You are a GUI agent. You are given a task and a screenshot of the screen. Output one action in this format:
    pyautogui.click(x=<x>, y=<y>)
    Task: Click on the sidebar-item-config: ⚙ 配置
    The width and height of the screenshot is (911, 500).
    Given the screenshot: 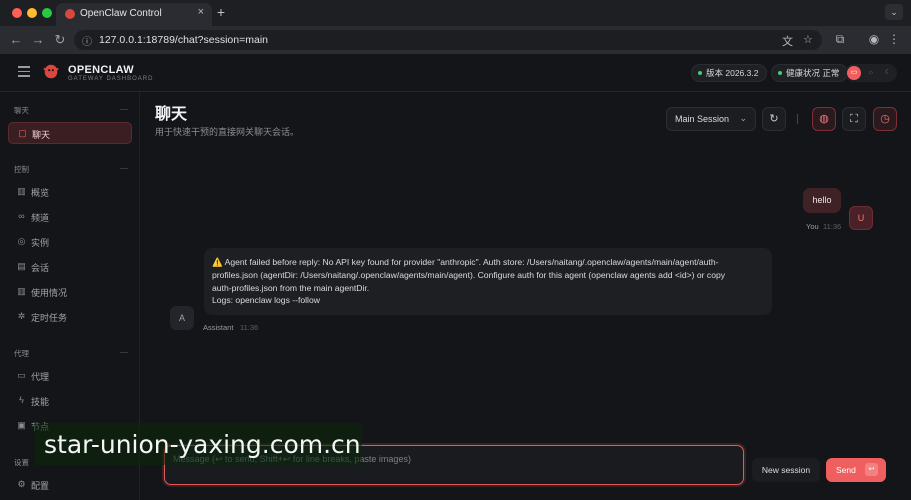 What is the action you would take?
    pyautogui.click(x=70, y=485)
    